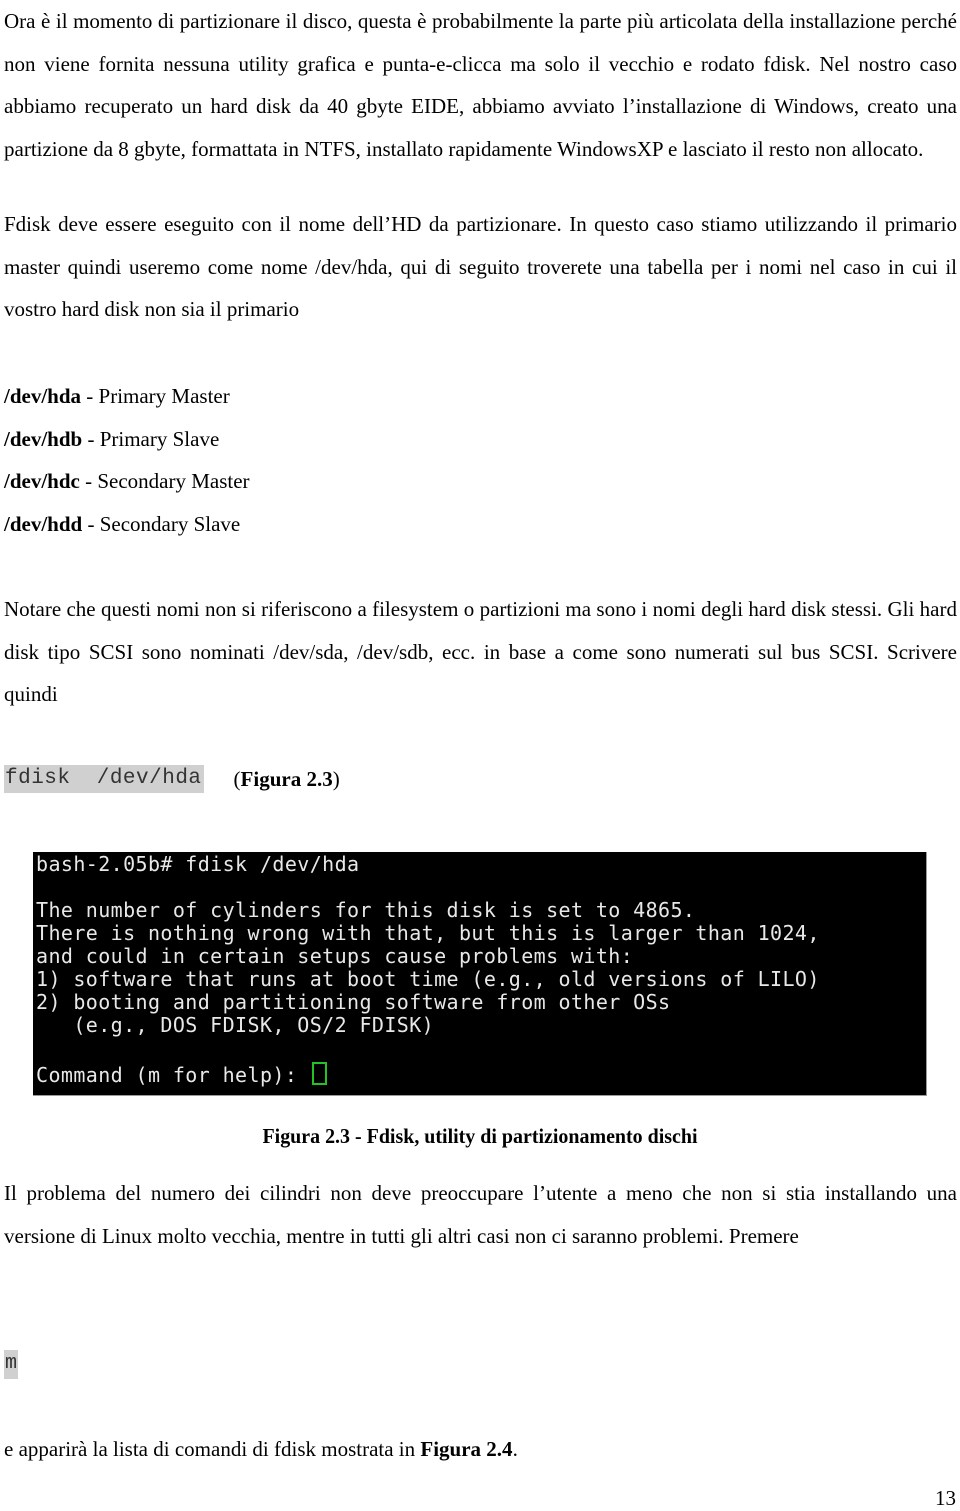 The width and height of the screenshot is (960, 1511). I want to click on device-description: - Secondary Master, so click(164, 481).